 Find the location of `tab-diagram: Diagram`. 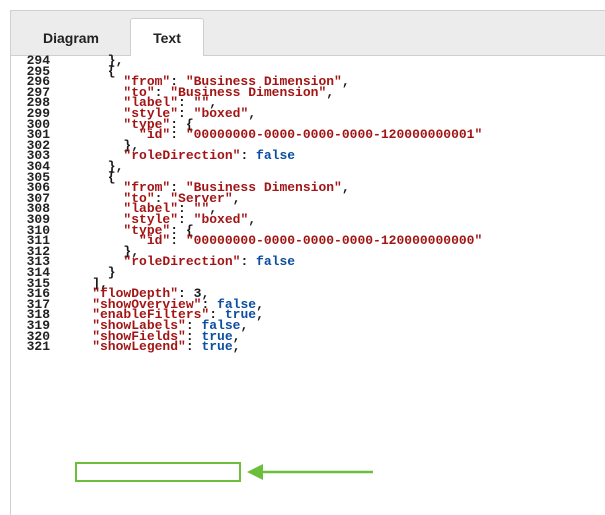

tab-diagram: Diagram is located at coordinates (71, 37).